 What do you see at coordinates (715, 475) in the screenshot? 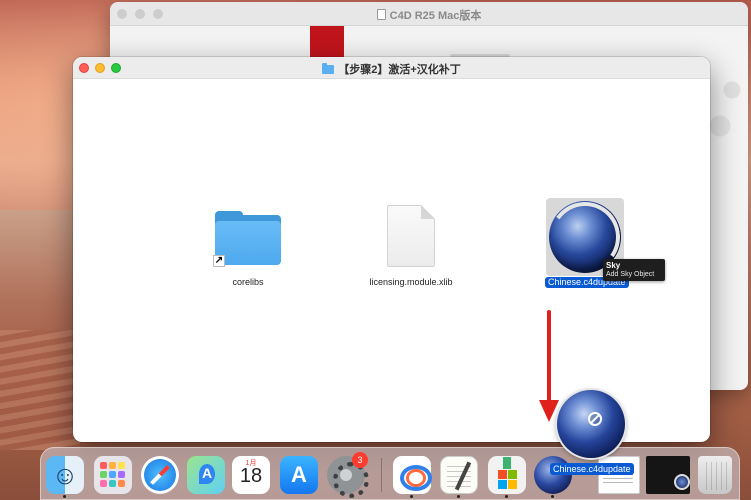
I see `trash-icon` at bounding box center [715, 475].